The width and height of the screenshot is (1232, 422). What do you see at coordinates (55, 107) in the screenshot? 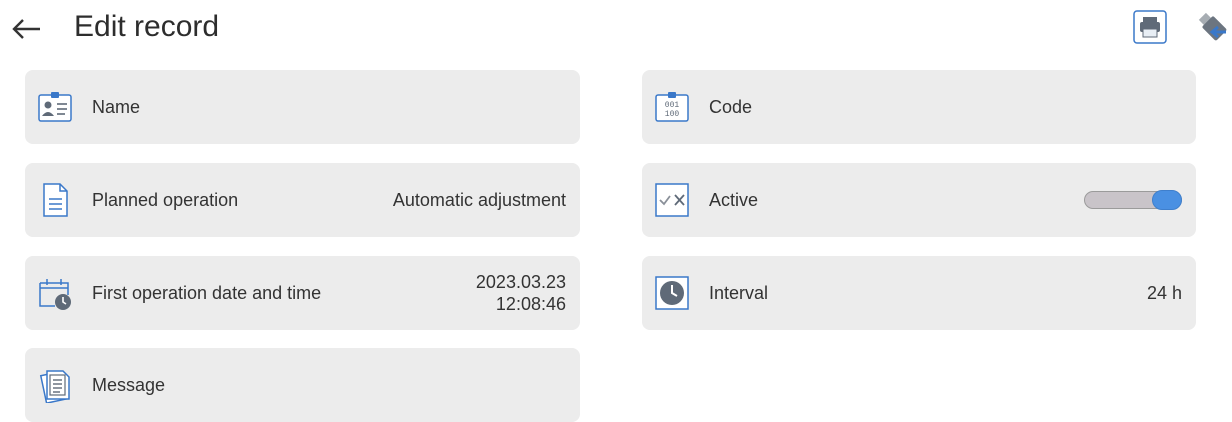
I see `id-card-icon` at bounding box center [55, 107].